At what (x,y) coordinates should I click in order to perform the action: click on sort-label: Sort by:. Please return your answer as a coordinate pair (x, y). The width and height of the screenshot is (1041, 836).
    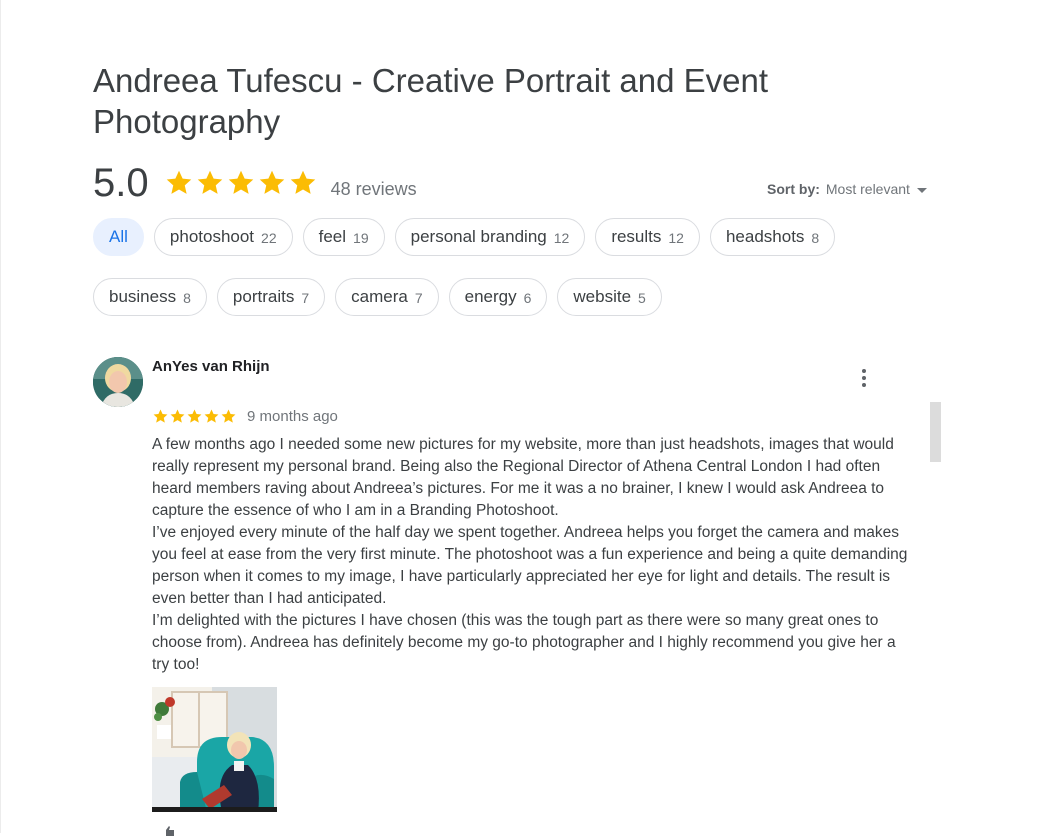
    Looking at the image, I should click on (793, 189).